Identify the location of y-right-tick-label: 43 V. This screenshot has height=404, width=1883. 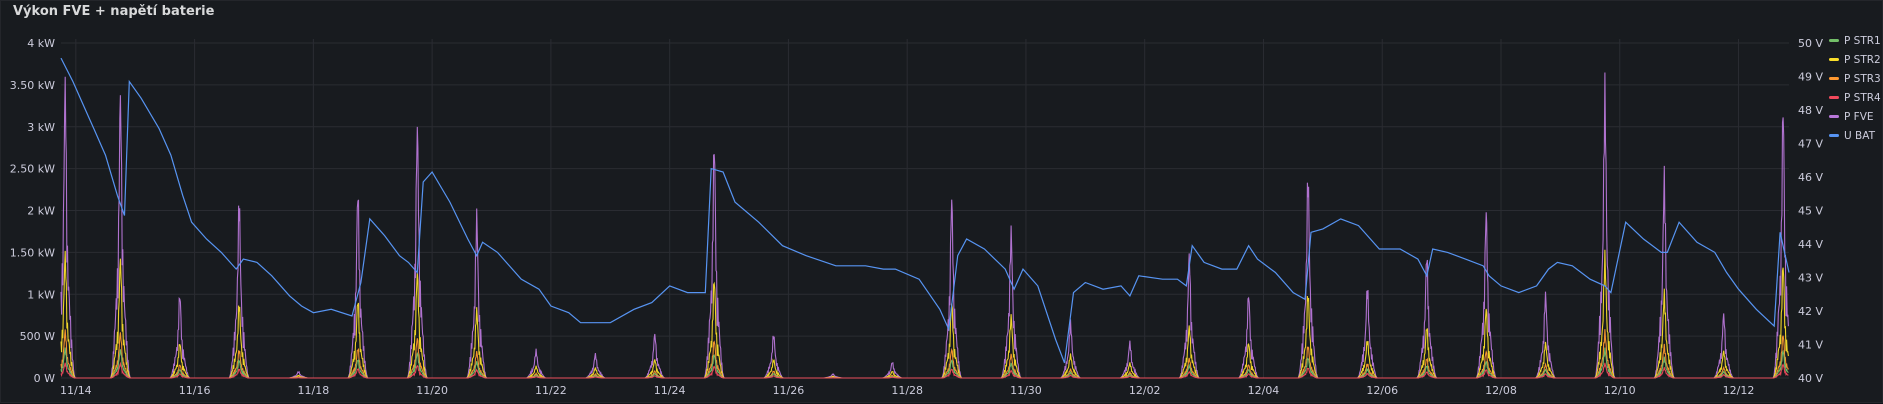
(1810, 278).